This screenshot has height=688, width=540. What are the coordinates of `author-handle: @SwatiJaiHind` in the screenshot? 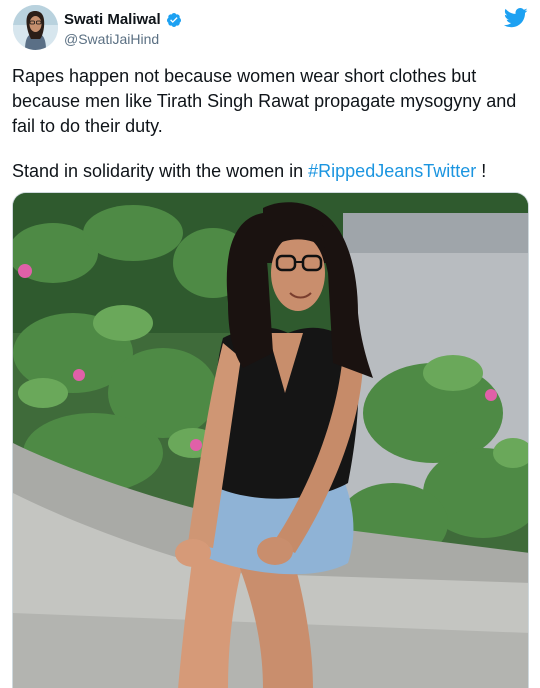 It's located at (111, 39).